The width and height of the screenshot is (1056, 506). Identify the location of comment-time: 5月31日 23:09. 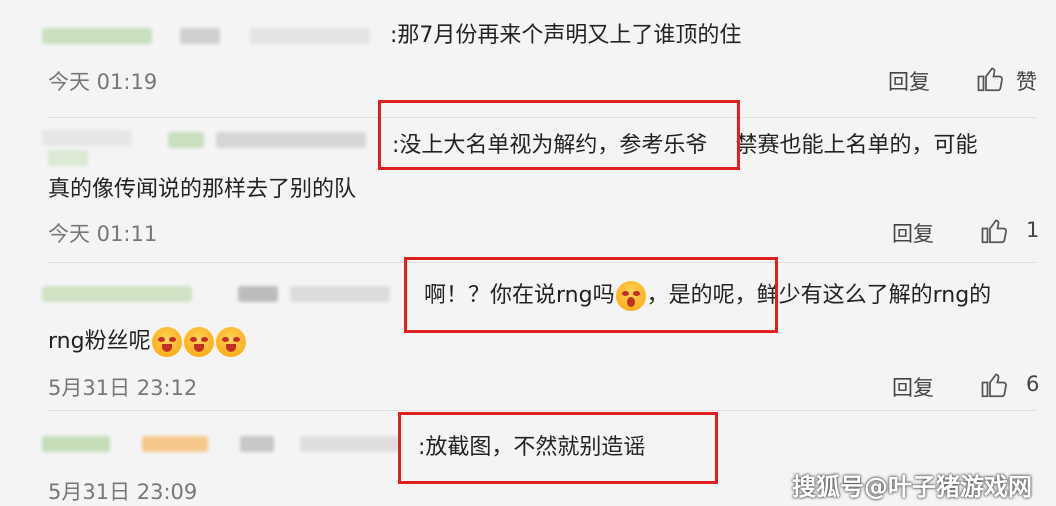
(123, 492).